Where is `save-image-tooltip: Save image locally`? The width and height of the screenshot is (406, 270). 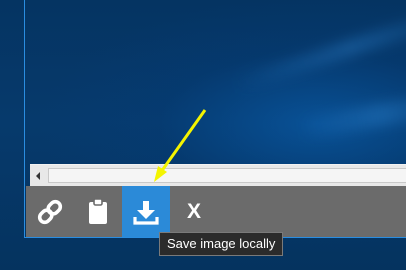 save-image-tooltip: Save image locally is located at coordinates (221, 244).